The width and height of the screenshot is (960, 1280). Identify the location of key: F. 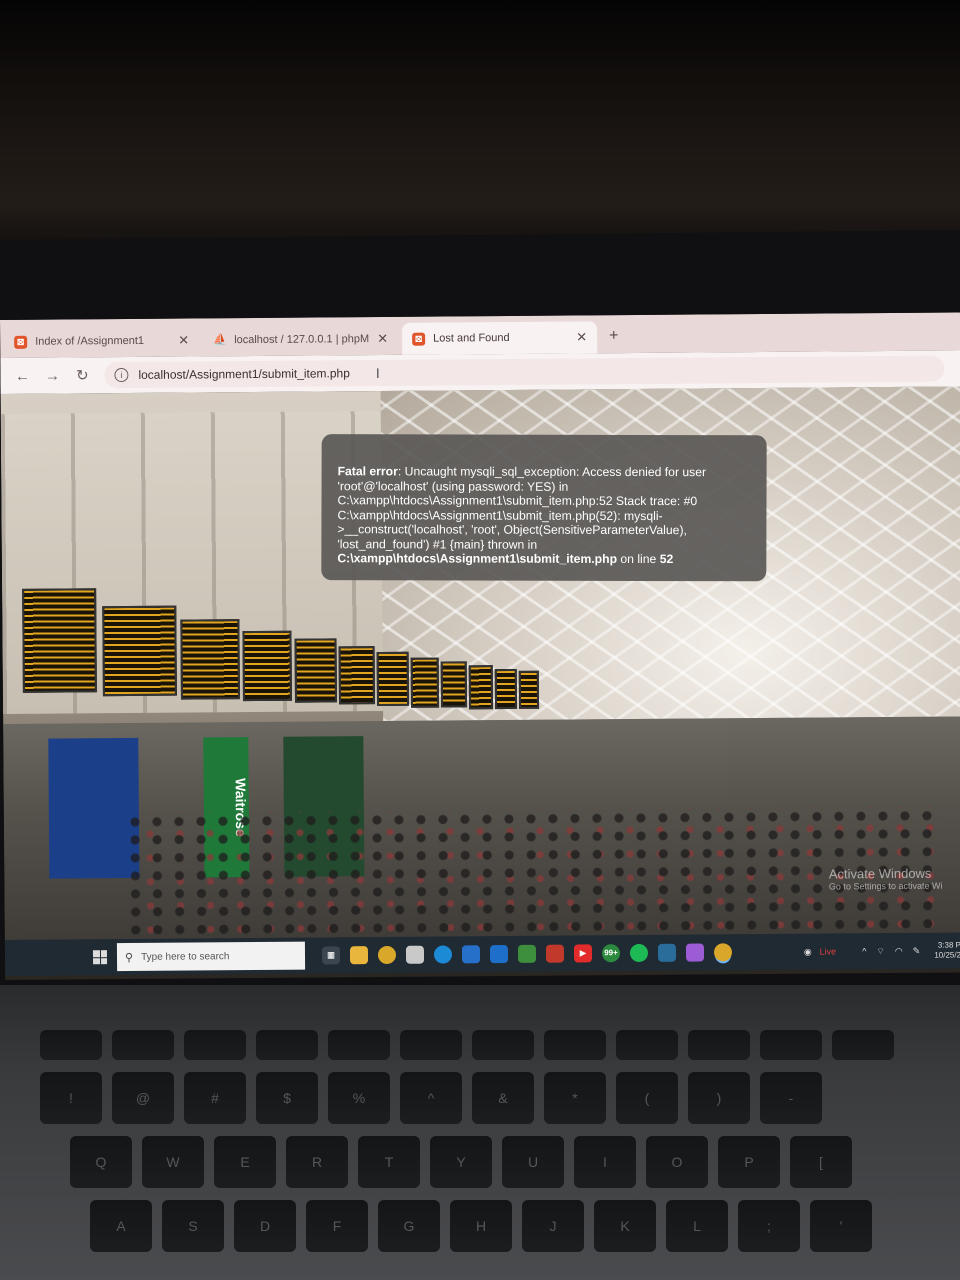
(337, 1226).